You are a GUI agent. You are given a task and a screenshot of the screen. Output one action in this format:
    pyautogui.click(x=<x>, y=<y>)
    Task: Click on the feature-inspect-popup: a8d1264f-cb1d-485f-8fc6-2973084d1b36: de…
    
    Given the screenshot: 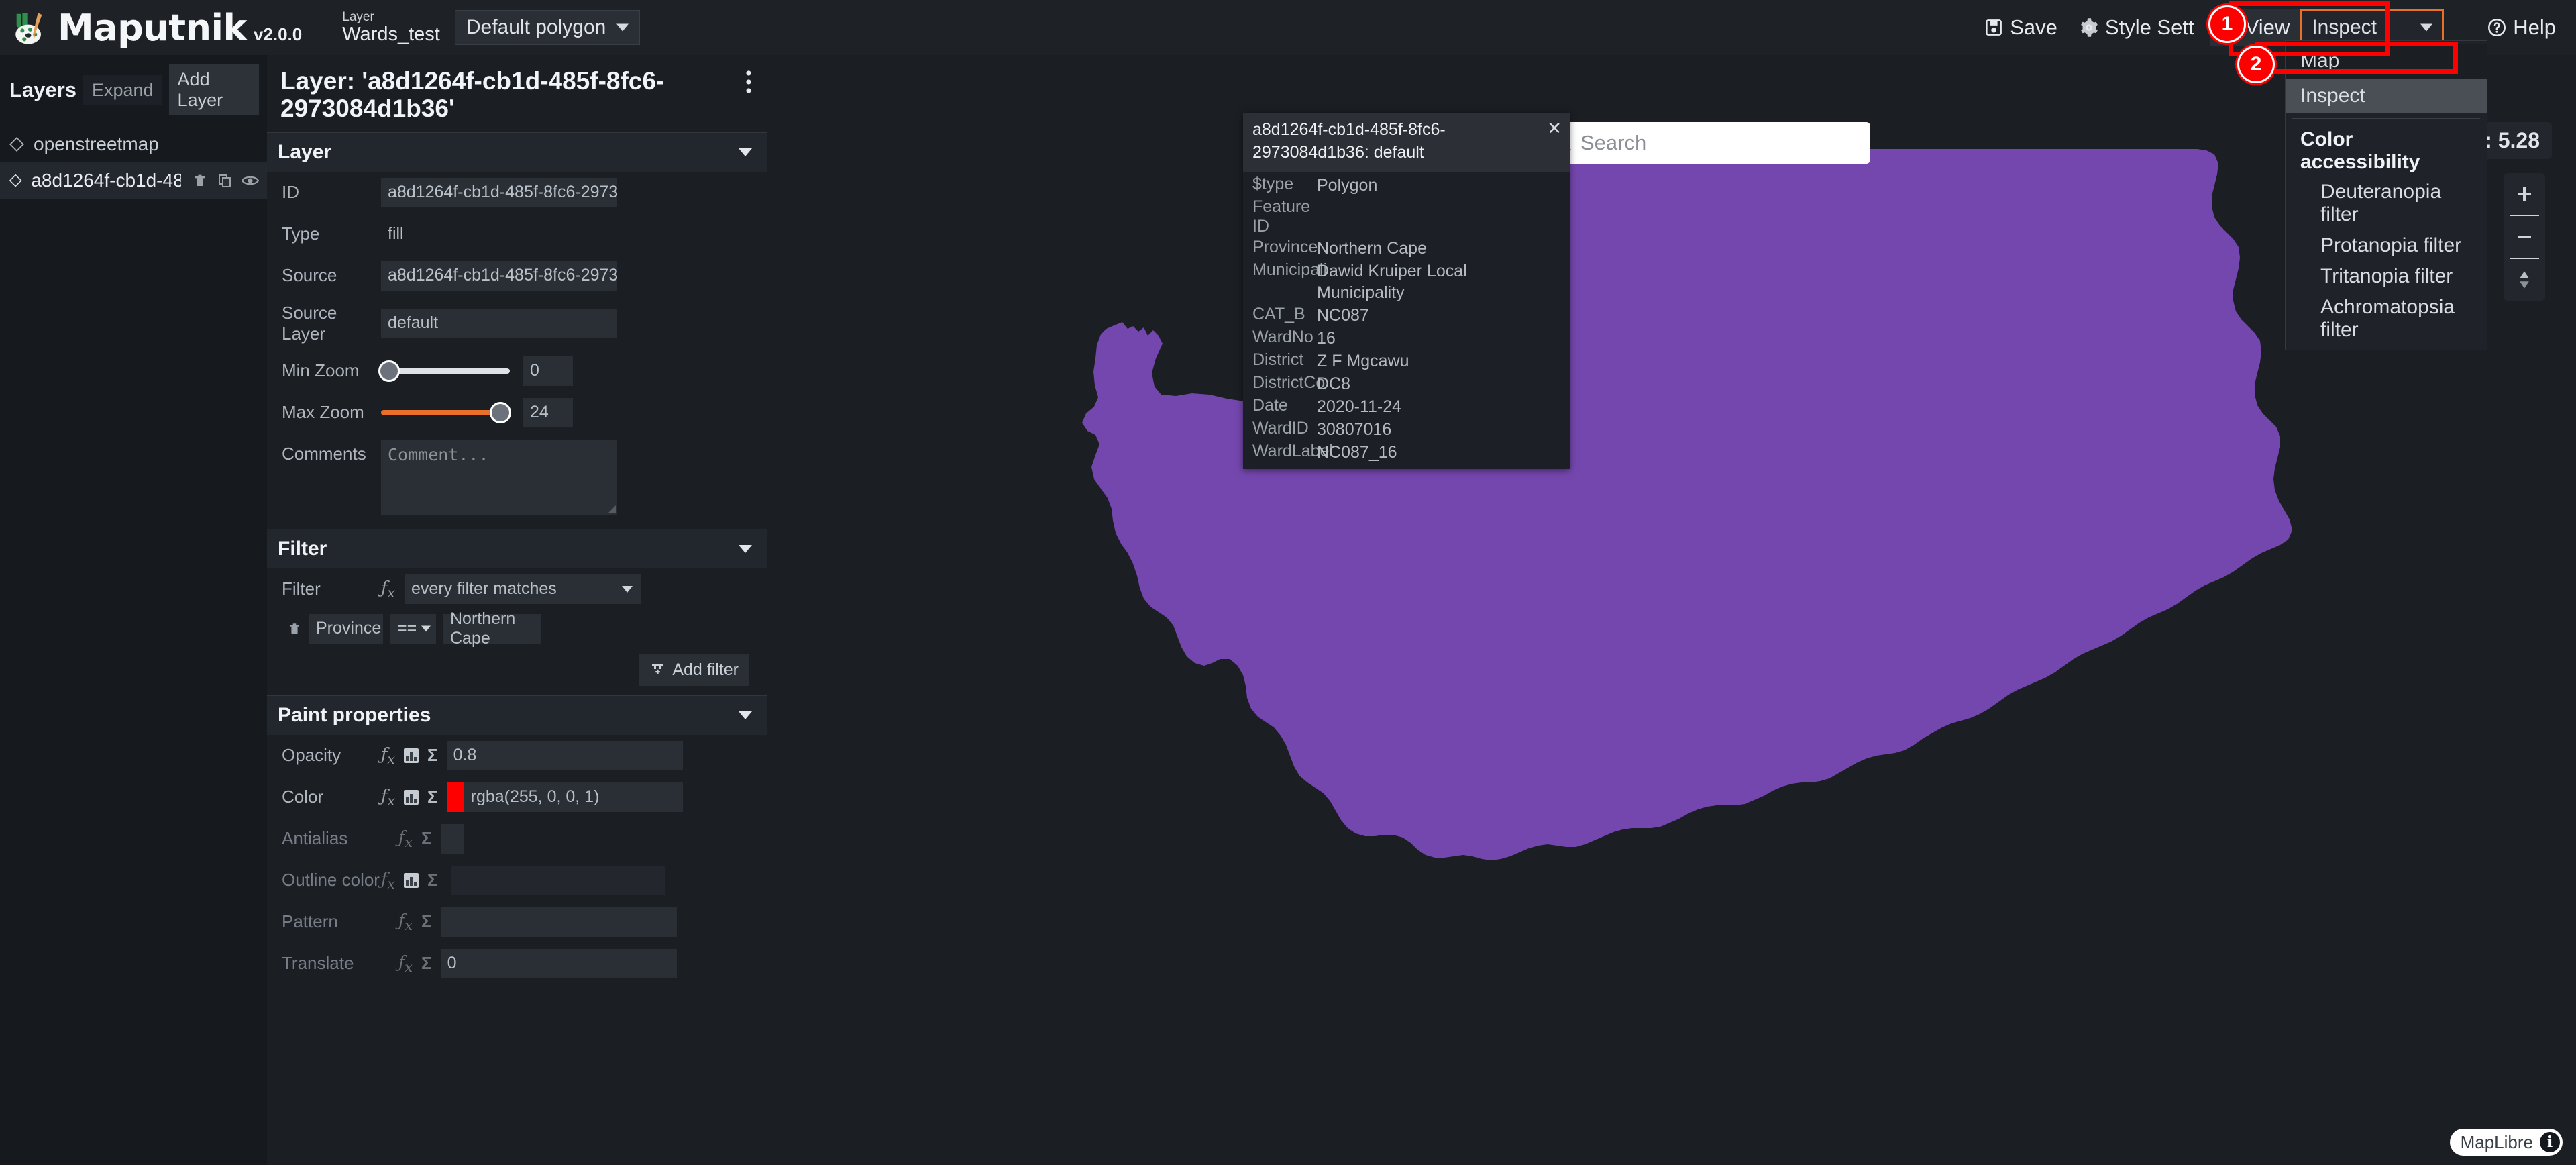 What is the action you would take?
    pyautogui.click(x=1406, y=291)
    